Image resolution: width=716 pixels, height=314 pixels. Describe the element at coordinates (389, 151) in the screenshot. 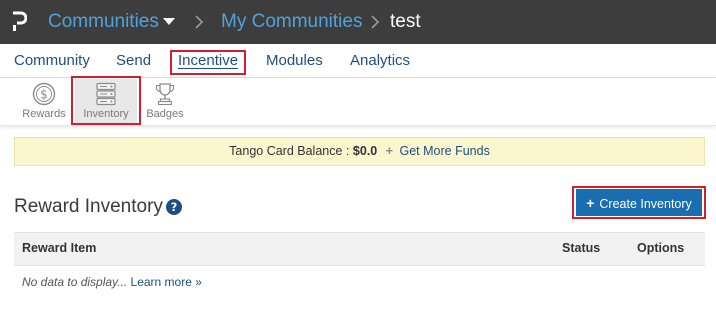

I see `plus-icon: +` at that location.